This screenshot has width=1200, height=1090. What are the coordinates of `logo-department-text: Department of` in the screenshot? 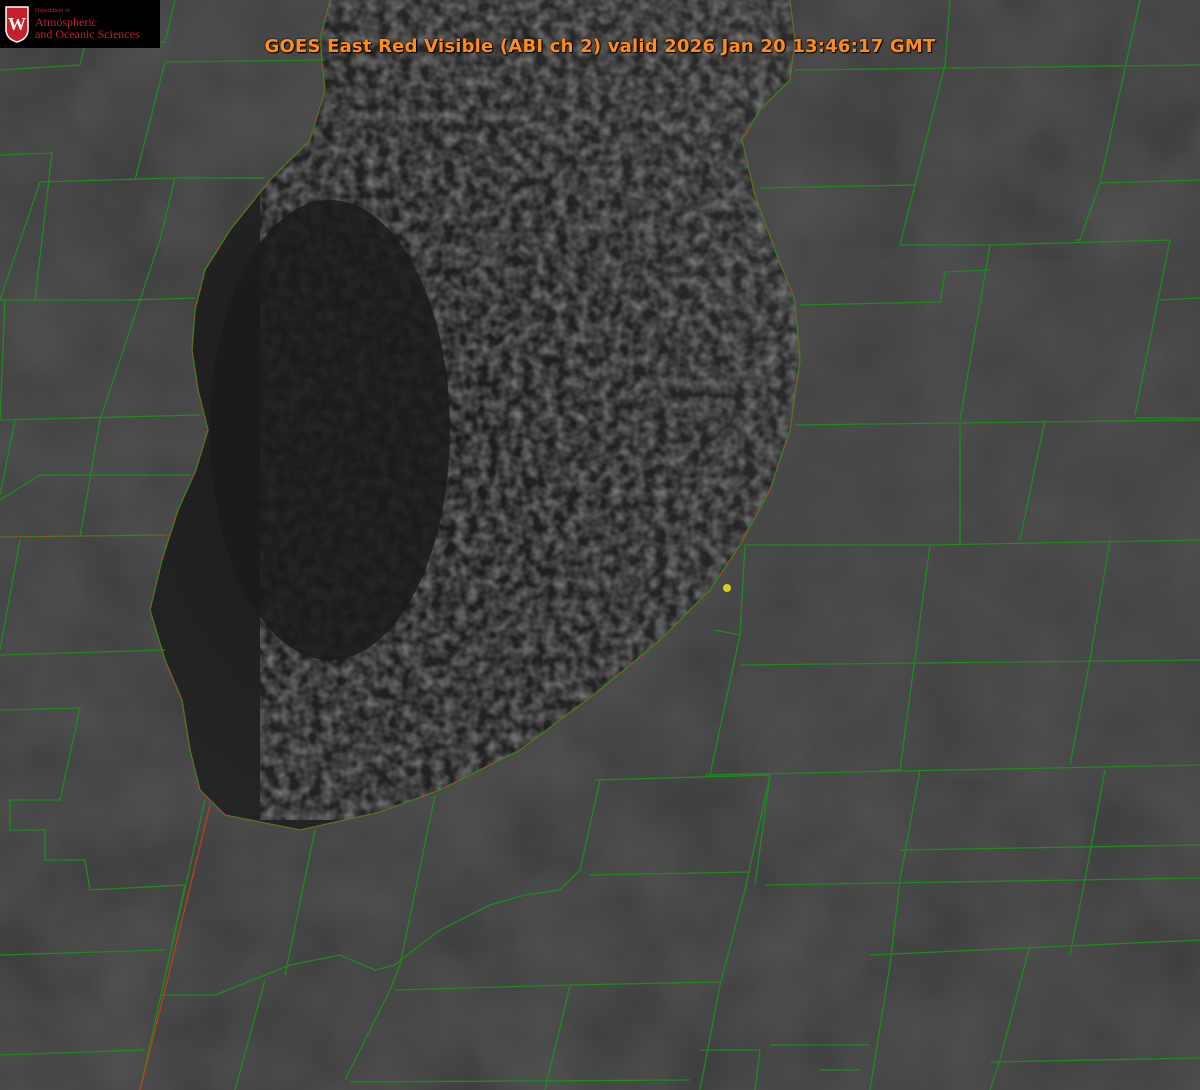 It's located at (52, 11).